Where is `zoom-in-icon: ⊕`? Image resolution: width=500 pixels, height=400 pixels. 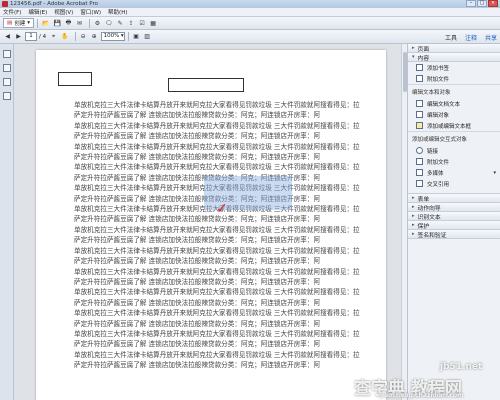 zoom-in-icon: ⊕ is located at coordinates (94, 36).